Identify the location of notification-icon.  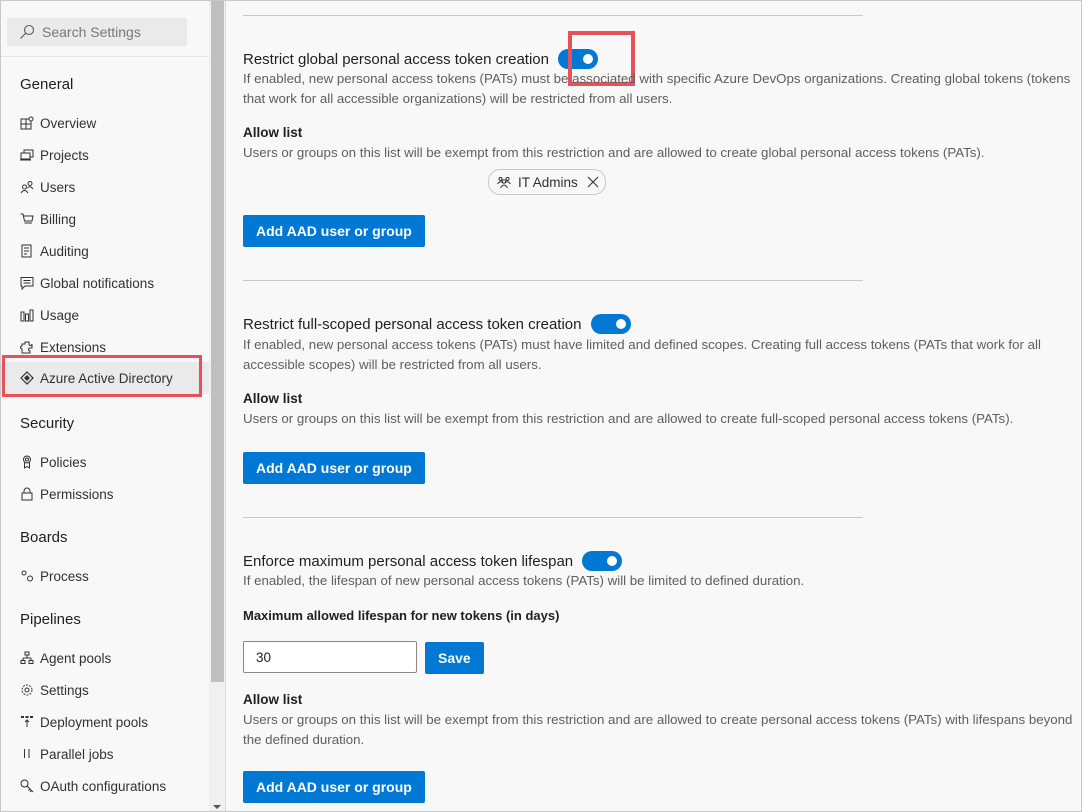
(26, 283).